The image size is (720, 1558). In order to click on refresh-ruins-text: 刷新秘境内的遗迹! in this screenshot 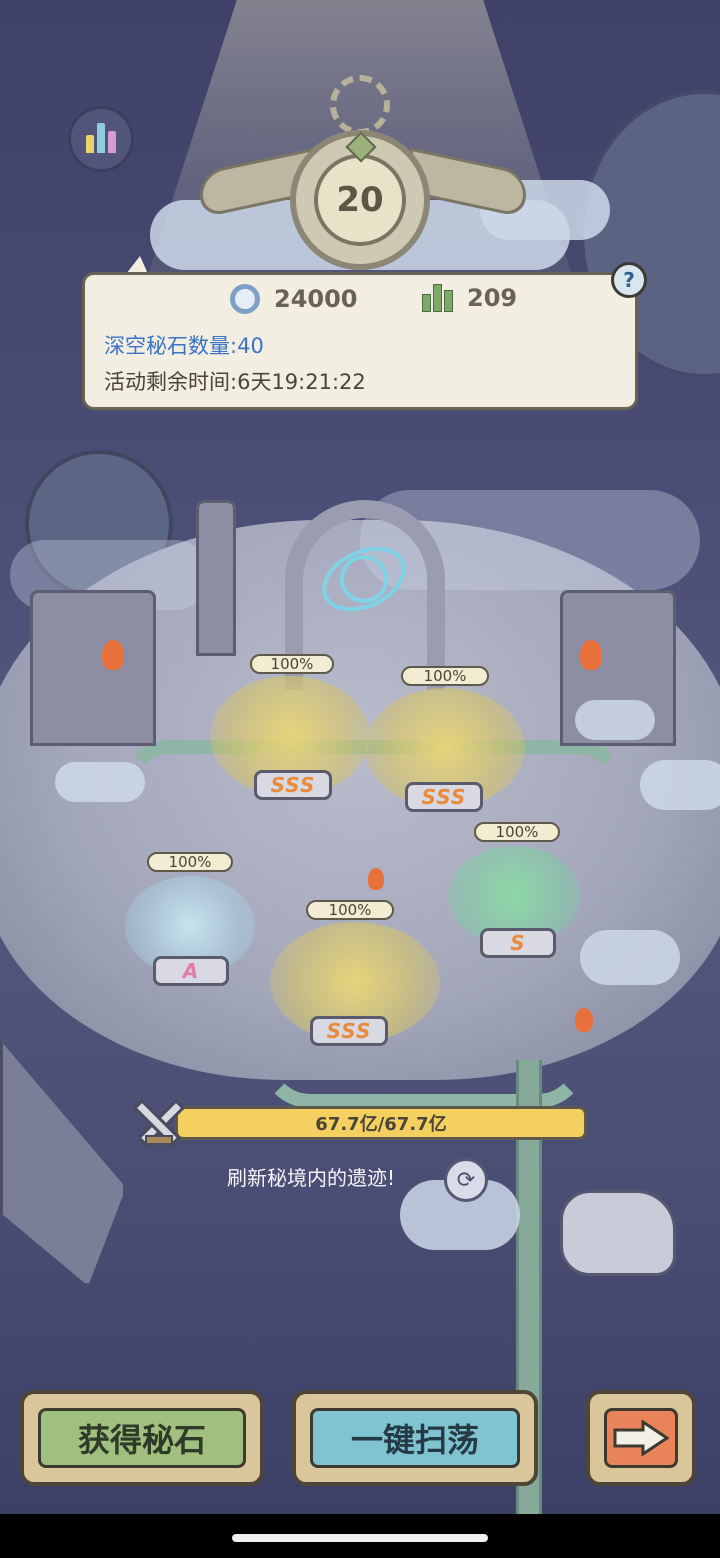, I will do `click(311, 1178)`.